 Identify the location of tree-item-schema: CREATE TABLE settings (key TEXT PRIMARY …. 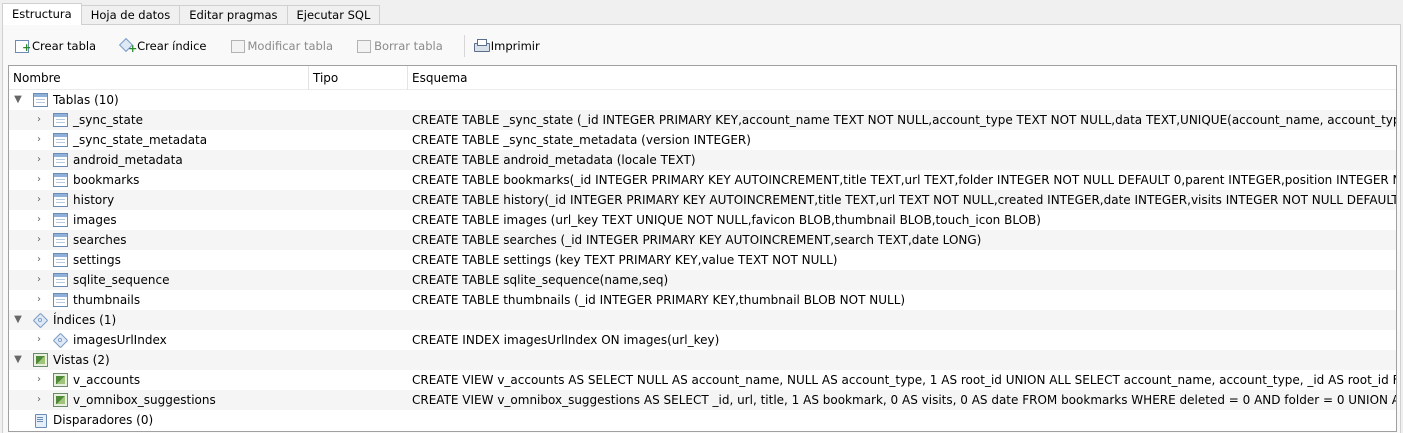
(625, 260).